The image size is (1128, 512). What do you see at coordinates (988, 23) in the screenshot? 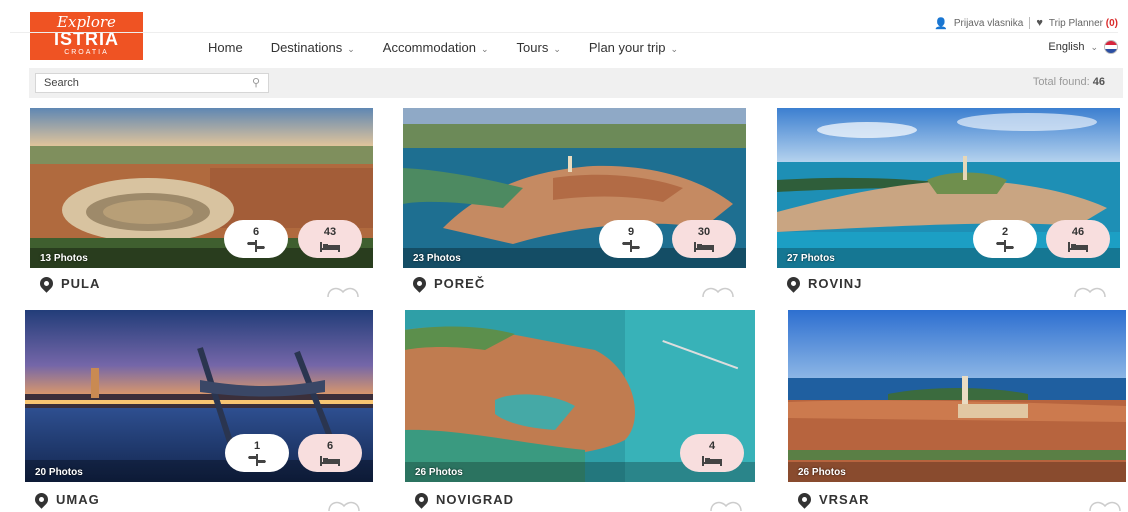
I see `owner-login-link: Prijava vlasnika` at bounding box center [988, 23].